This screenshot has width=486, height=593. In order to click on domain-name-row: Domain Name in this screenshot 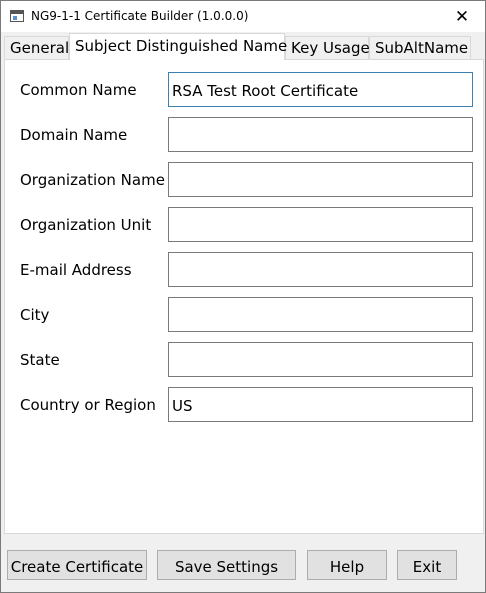, I will do `click(244, 135)`.